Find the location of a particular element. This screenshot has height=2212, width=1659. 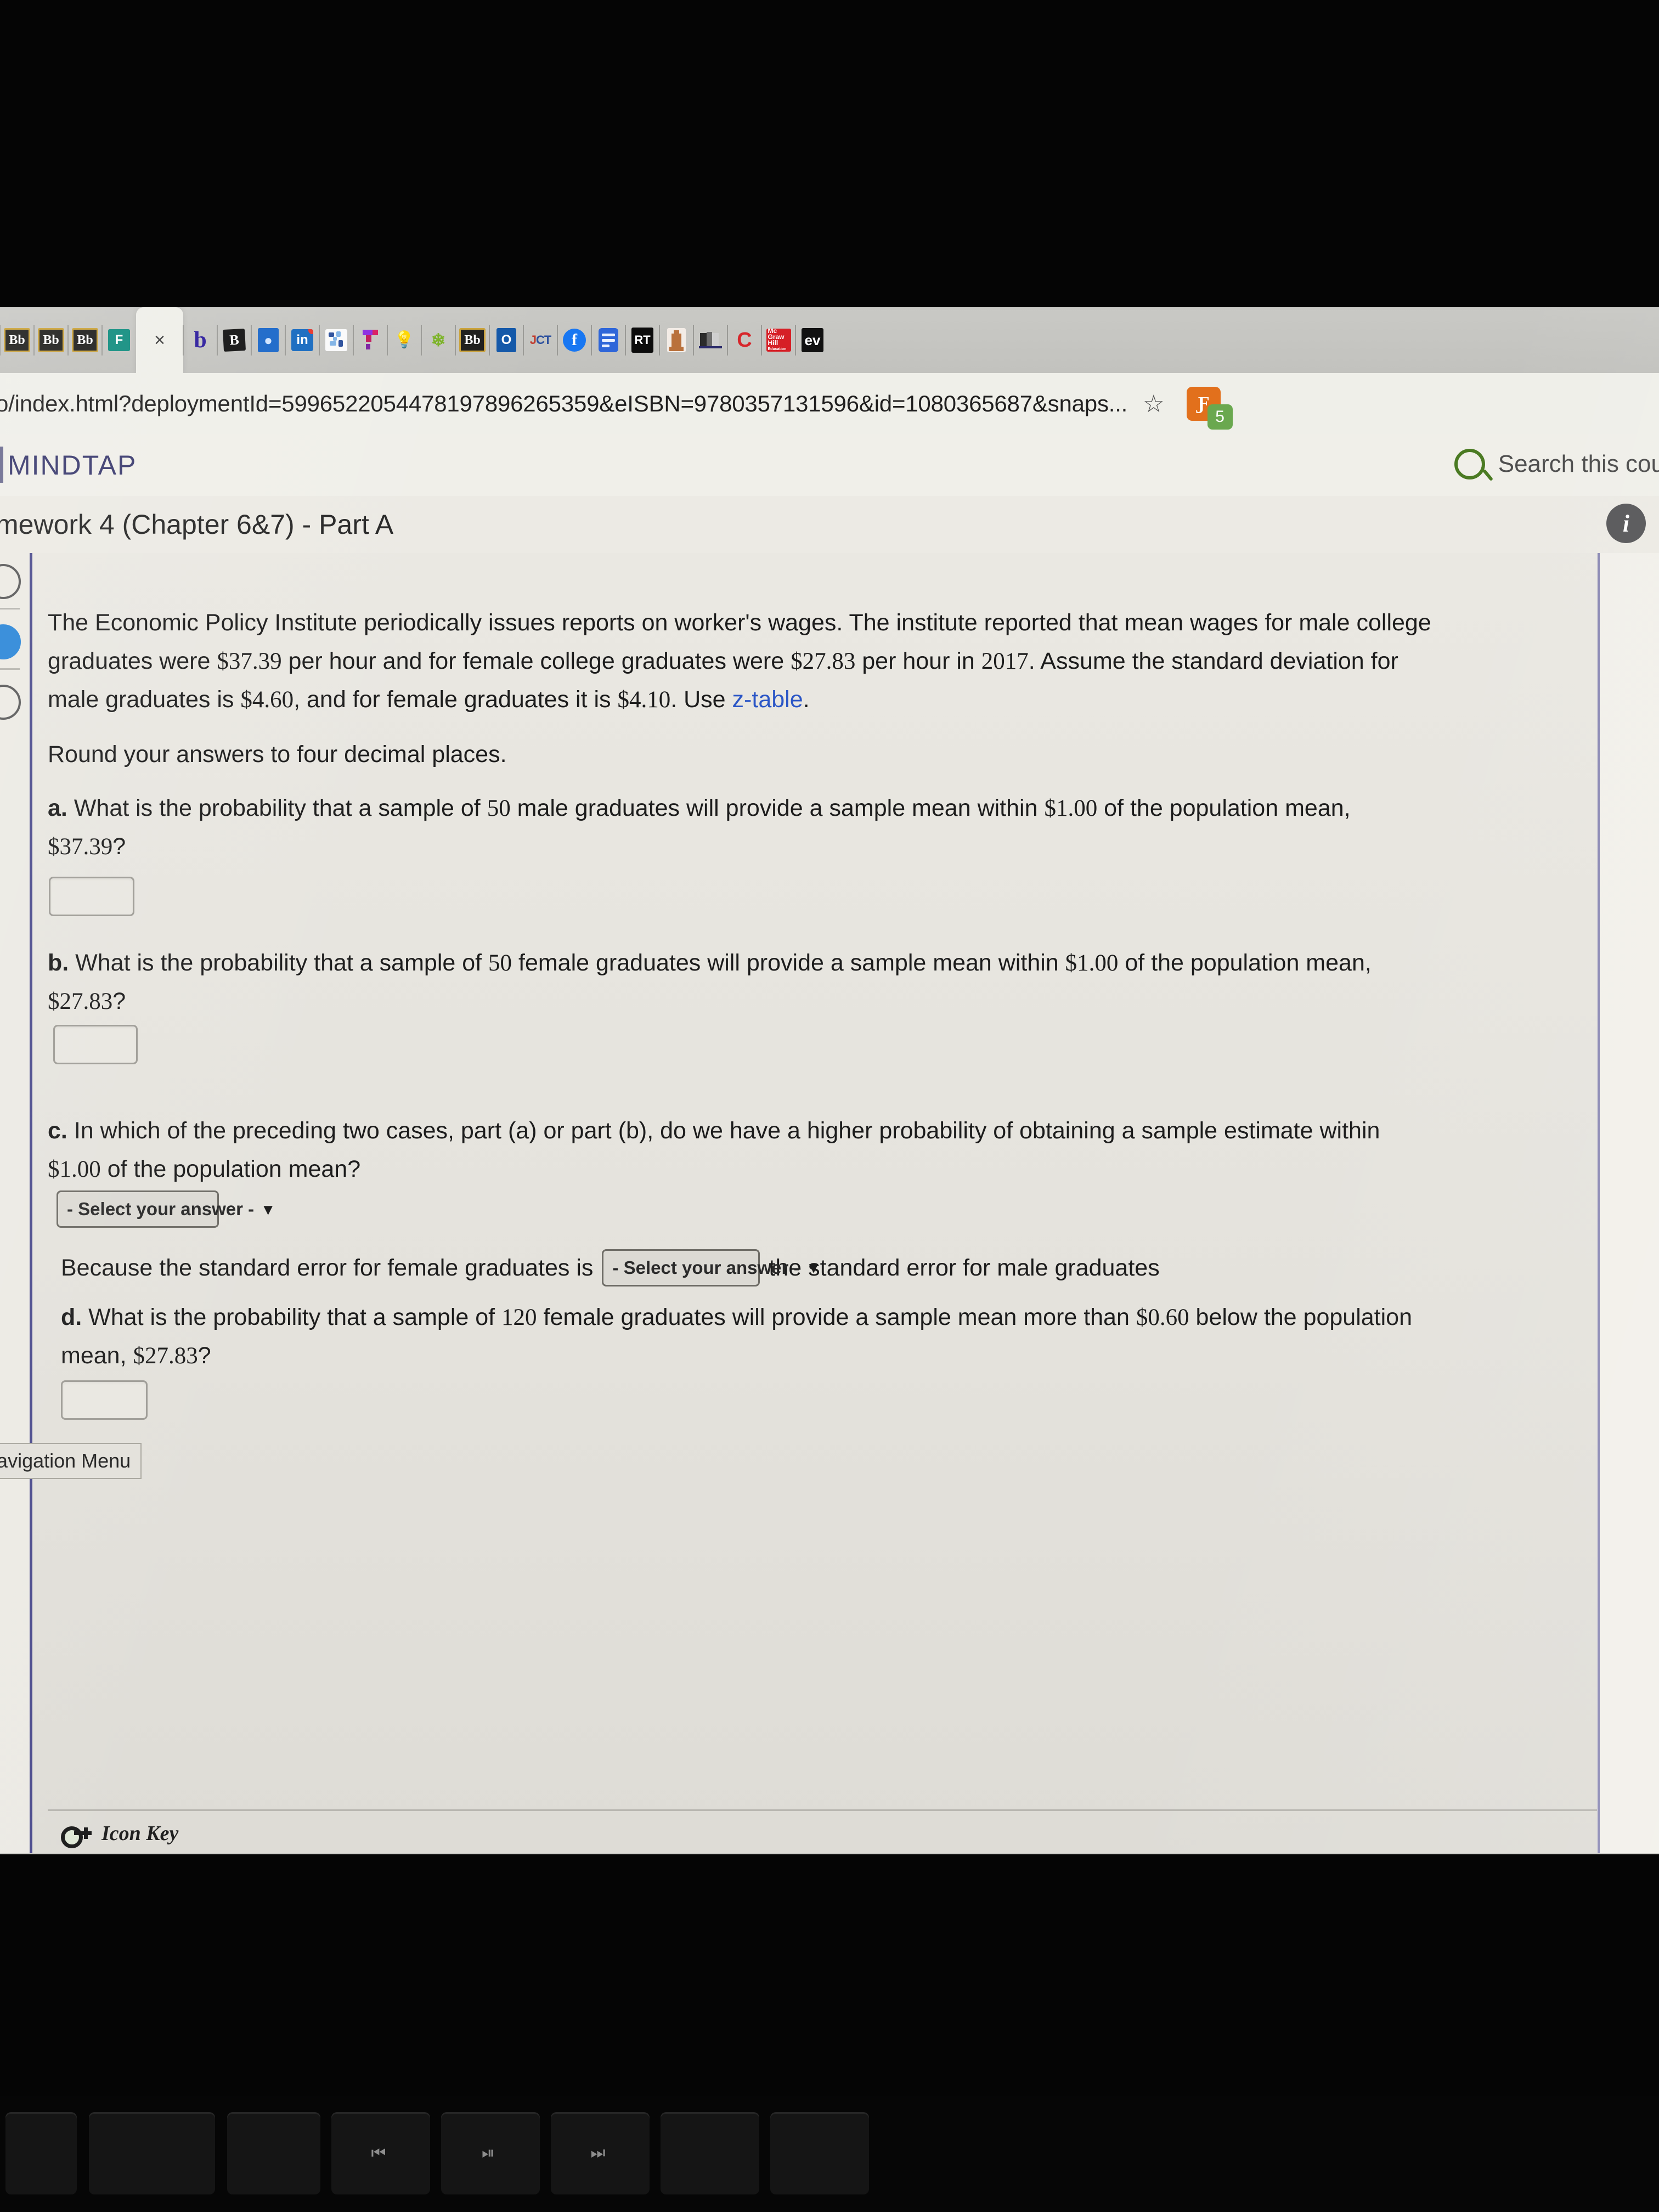

rt-tab: RT is located at coordinates (642, 340).